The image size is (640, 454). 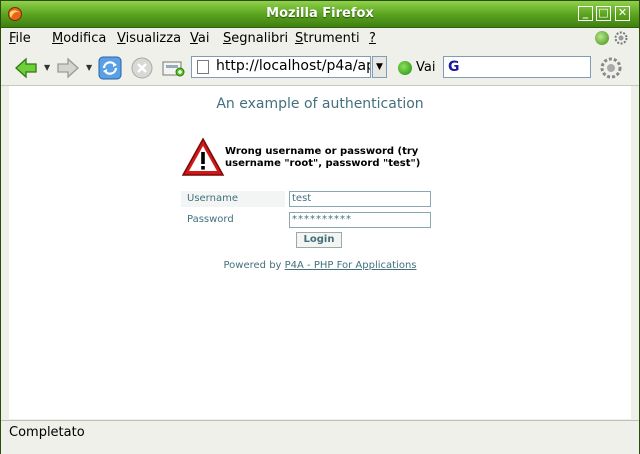 I want to click on menu-file: File, so click(x=20, y=38).